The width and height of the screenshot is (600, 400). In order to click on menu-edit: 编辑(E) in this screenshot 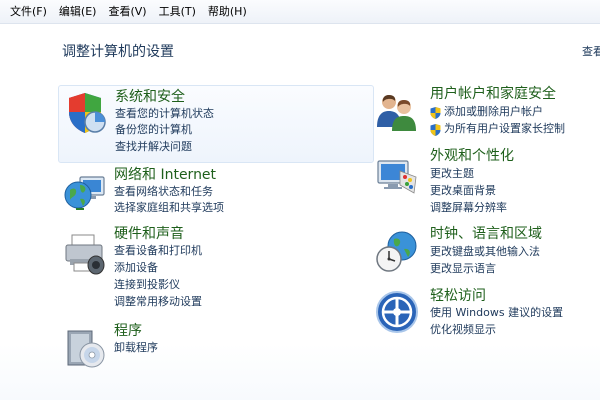, I will do `click(78, 12)`.